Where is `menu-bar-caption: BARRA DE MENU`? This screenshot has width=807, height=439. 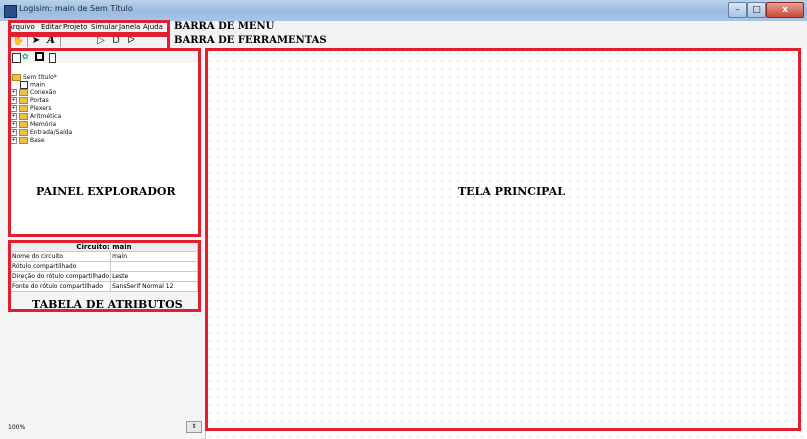 menu-bar-caption: BARRA DE MENU is located at coordinates (224, 26).